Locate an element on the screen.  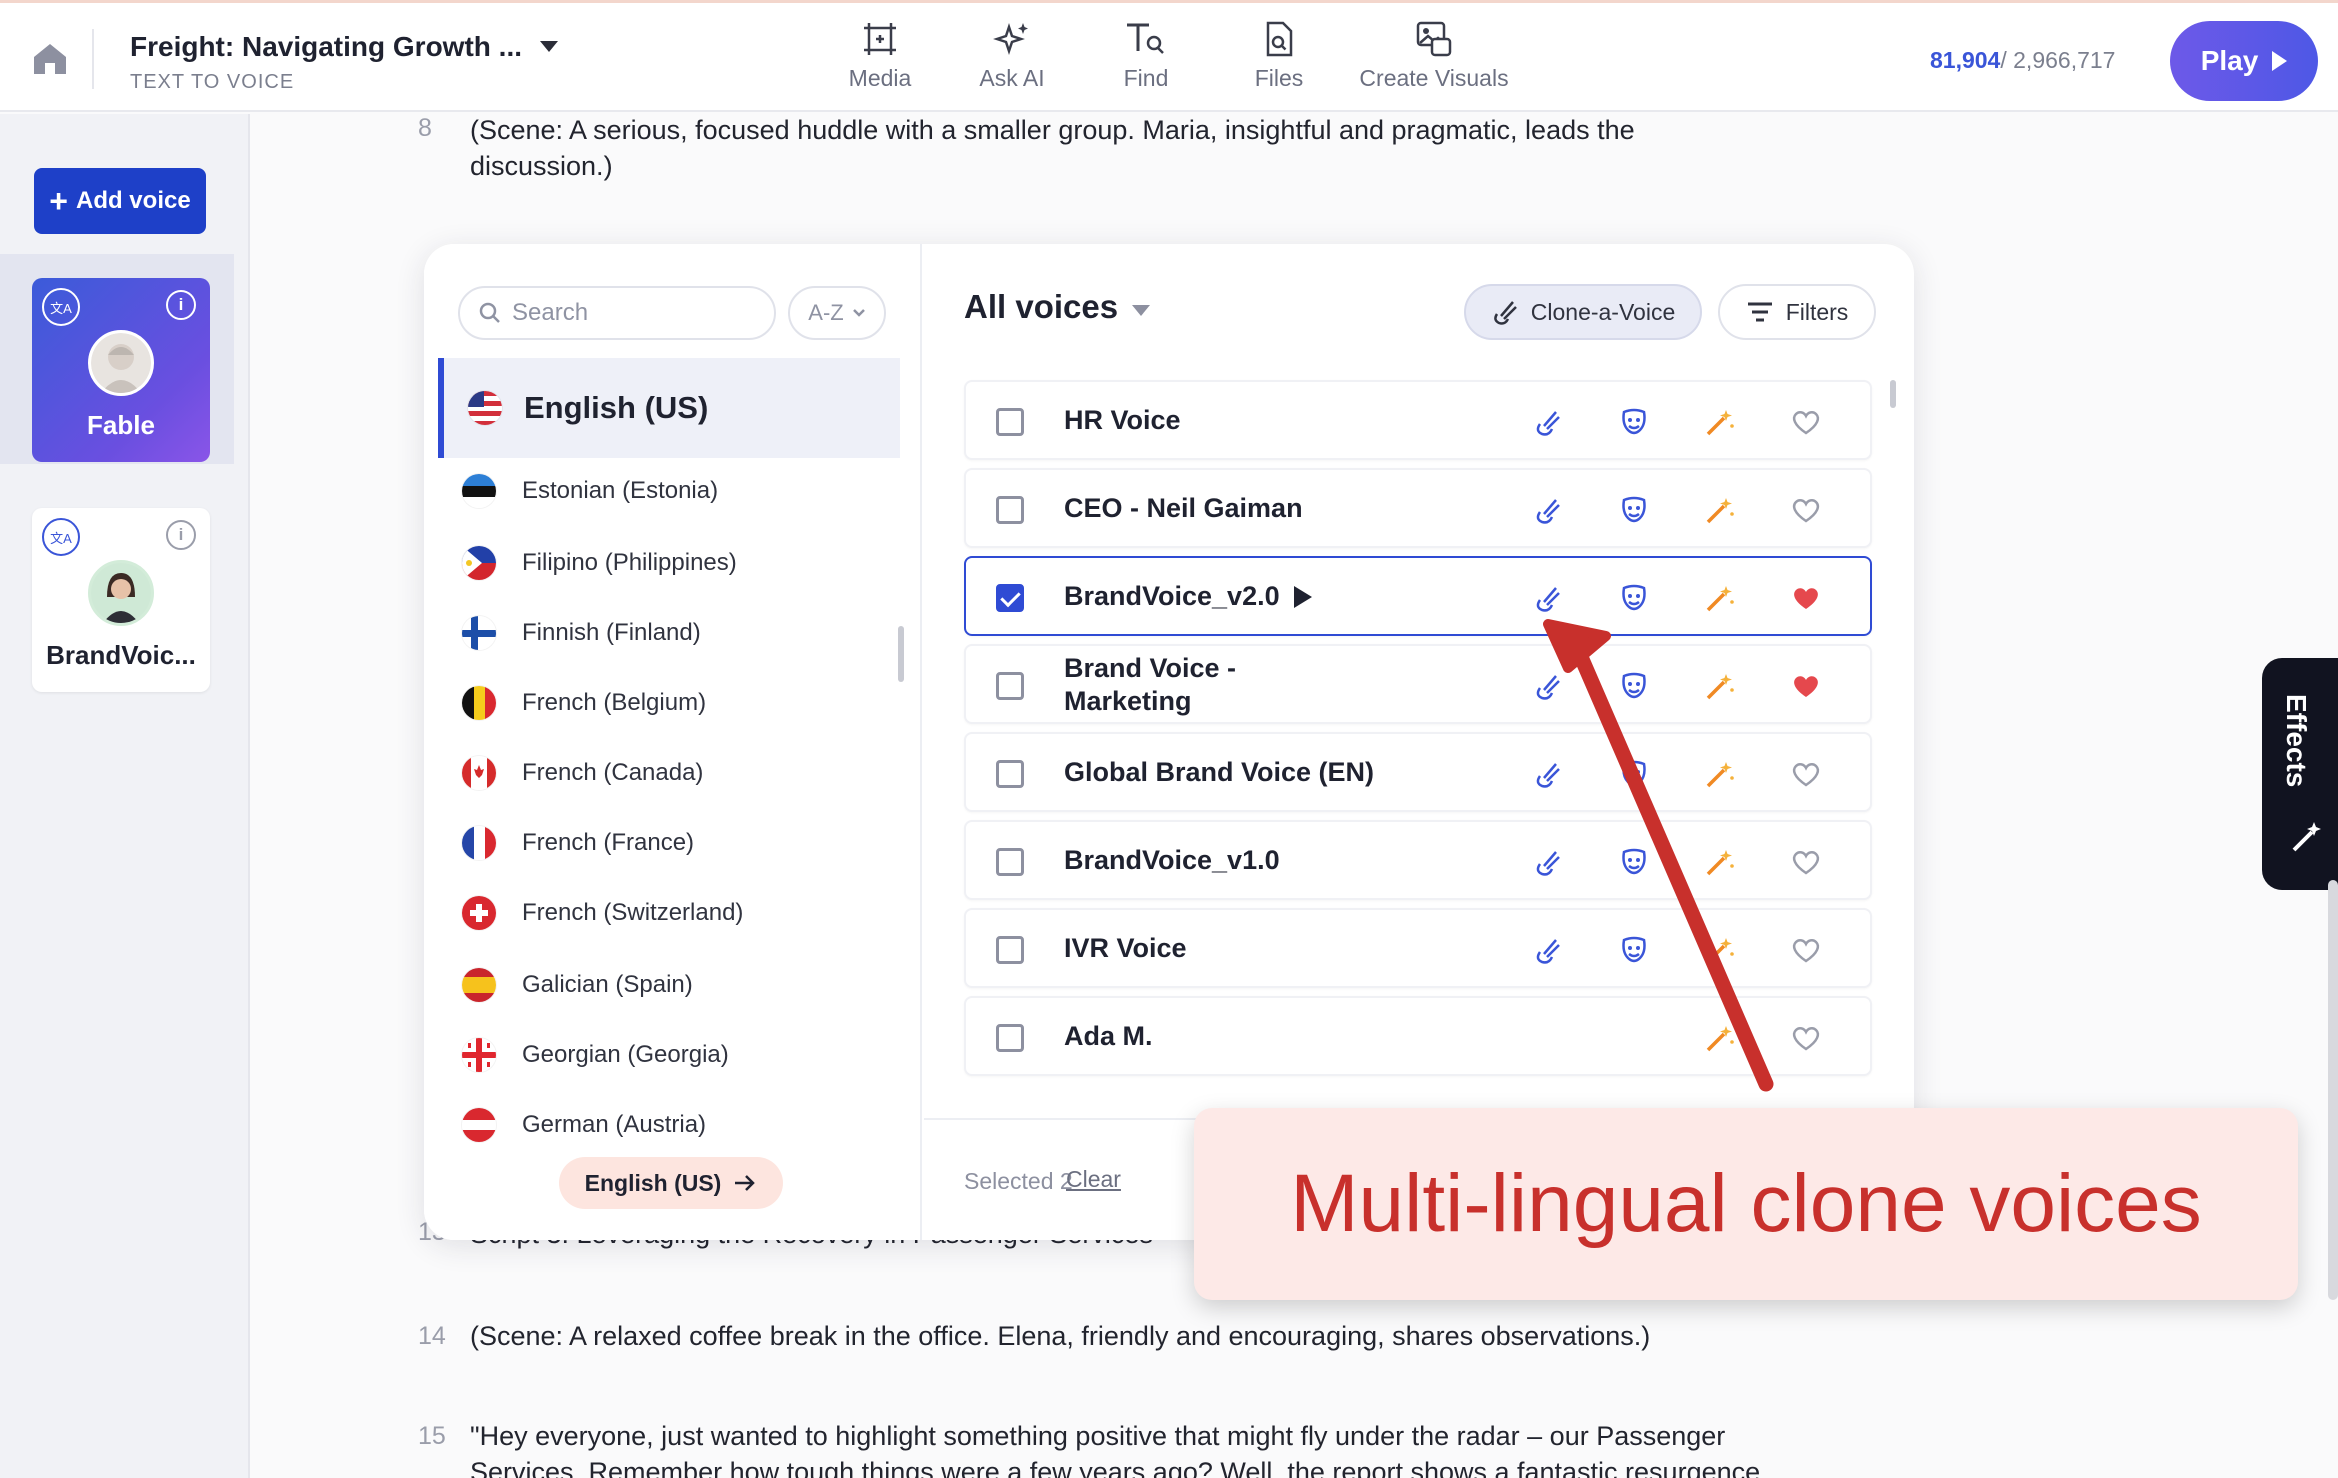
language-chip: English (US) is located at coordinates (671, 1183).